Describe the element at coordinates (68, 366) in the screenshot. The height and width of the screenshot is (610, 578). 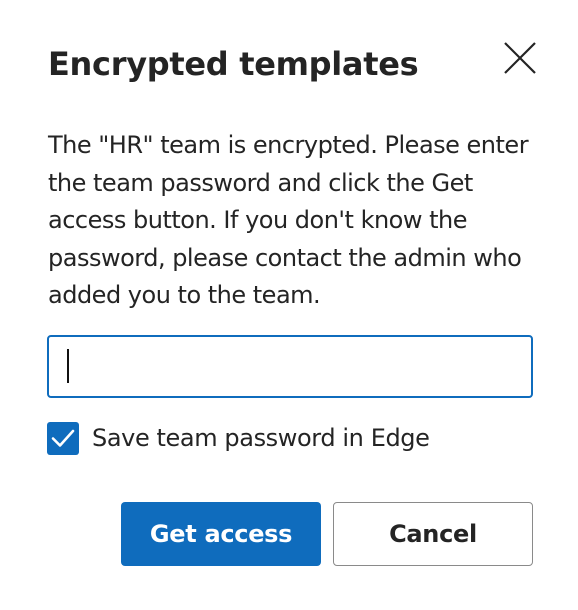
I see `text-cursor` at that location.